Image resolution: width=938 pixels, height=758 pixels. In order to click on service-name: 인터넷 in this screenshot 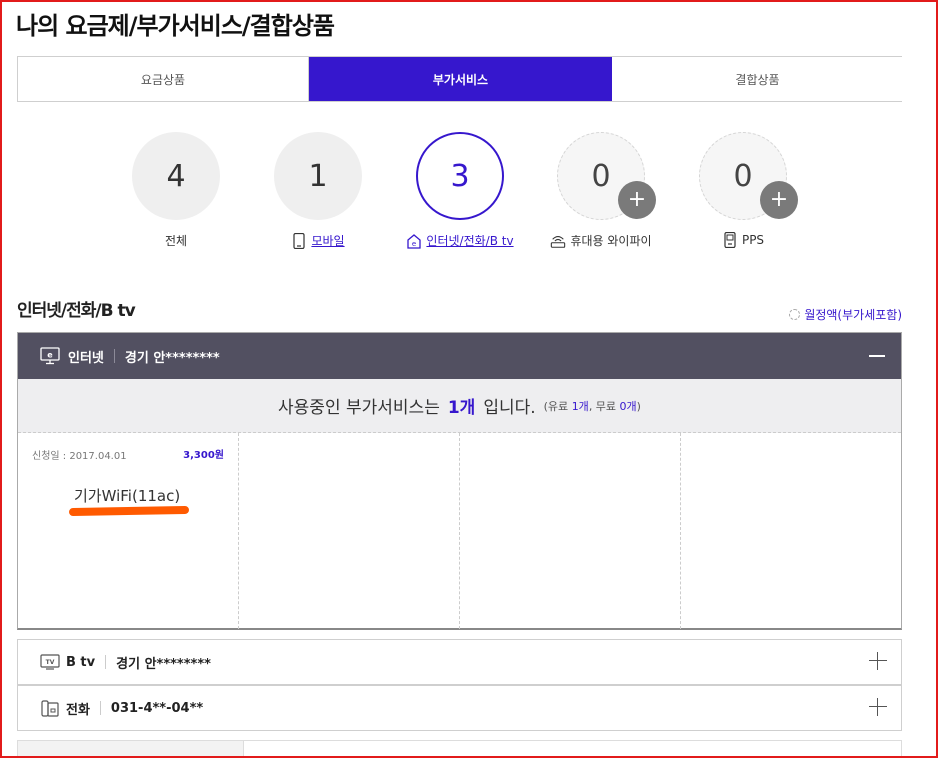, I will do `click(86, 358)`.